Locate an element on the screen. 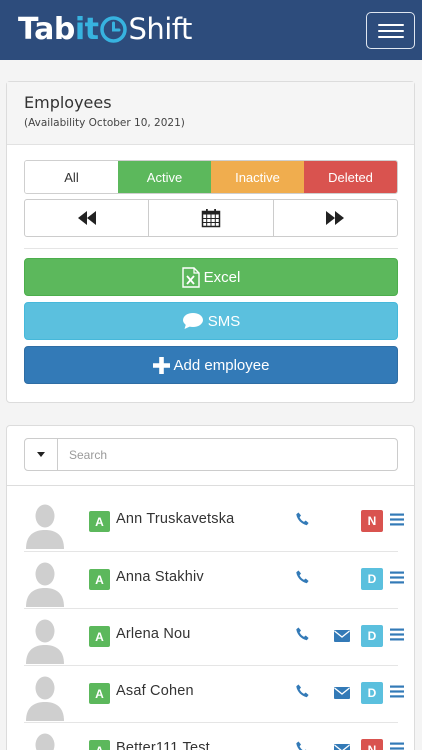 This screenshot has width=422, height=750. caret-down-icon is located at coordinates (41, 454).